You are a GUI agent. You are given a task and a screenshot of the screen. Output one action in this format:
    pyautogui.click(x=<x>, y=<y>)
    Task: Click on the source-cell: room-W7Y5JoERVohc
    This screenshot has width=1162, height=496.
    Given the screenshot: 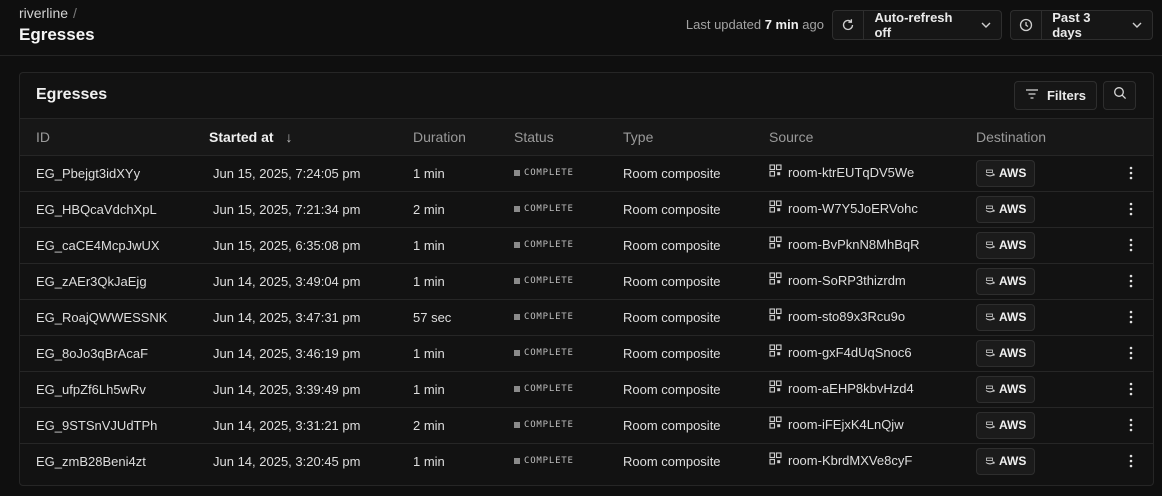 What is the action you would take?
    pyautogui.click(x=856, y=209)
    